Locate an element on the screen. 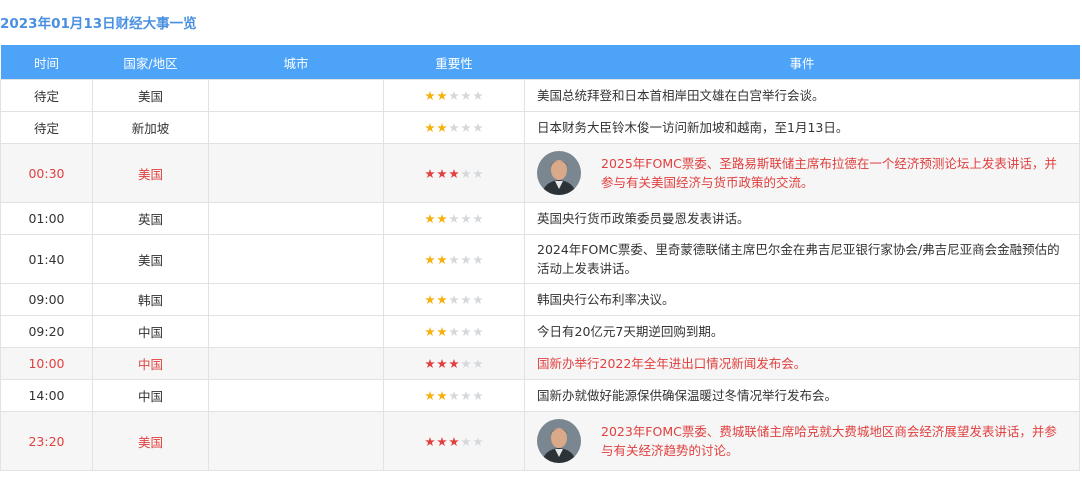 The height and width of the screenshot is (501, 1082). header-country: 国家/地区 is located at coordinates (150, 62).